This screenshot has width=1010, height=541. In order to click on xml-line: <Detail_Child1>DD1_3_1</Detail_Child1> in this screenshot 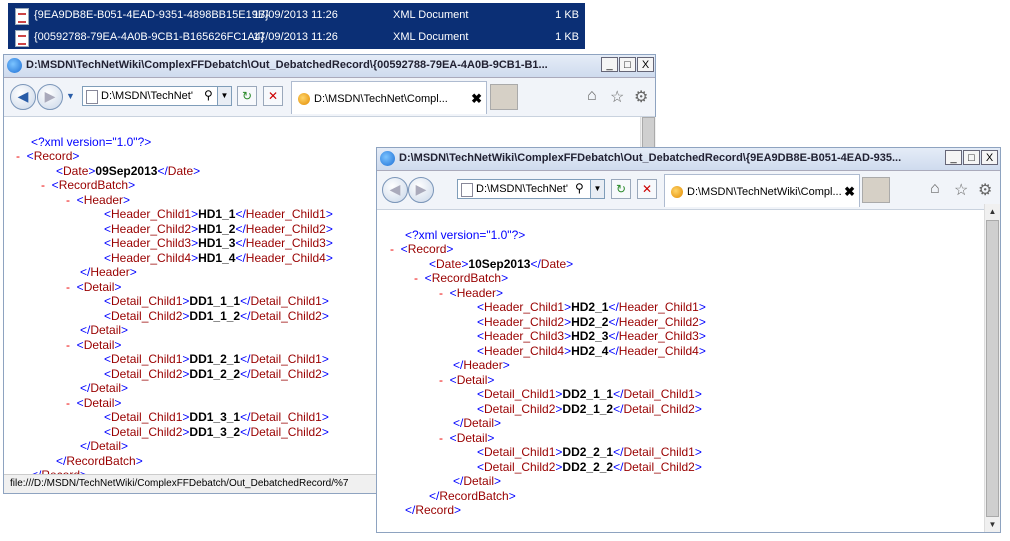, I will do `click(216, 417)`.